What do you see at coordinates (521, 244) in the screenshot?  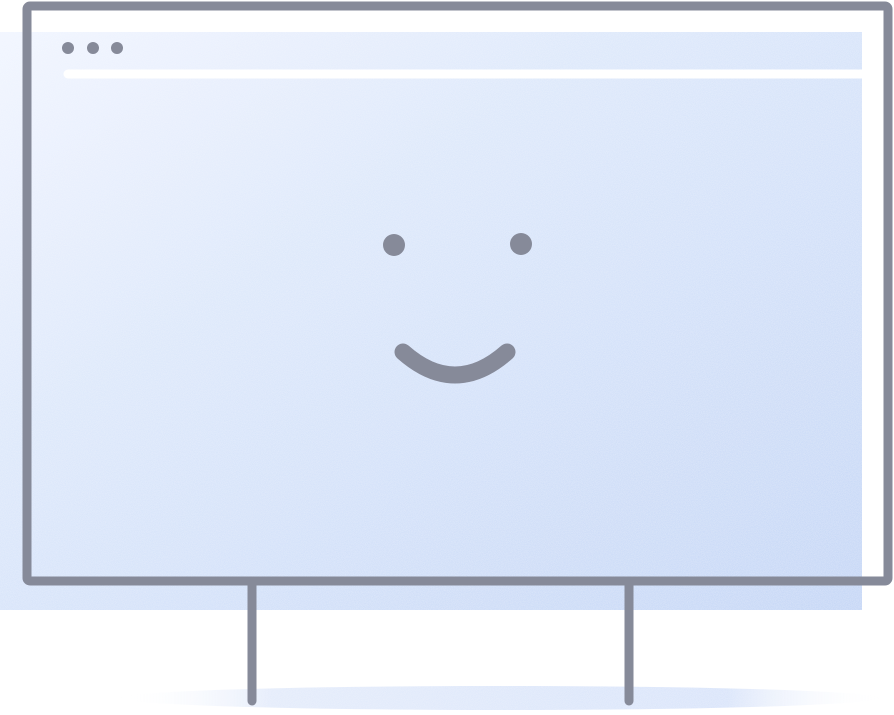 I see `right-eye-icon` at bounding box center [521, 244].